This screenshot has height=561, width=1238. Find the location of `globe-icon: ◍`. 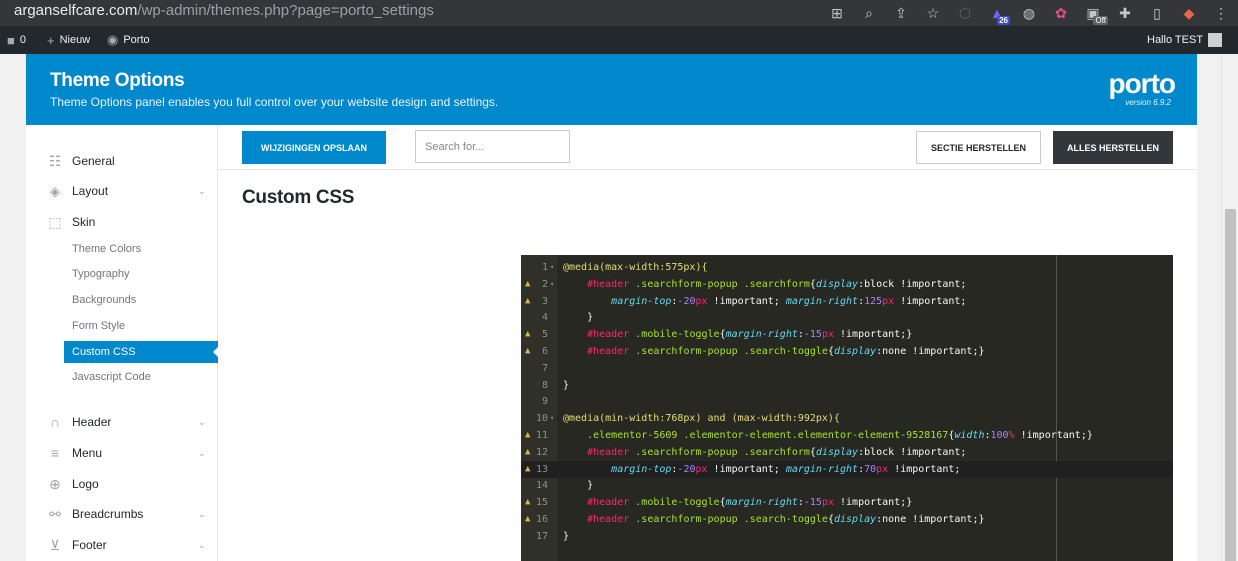

globe-icon: ◍ is located at coordinates (1029, 13).